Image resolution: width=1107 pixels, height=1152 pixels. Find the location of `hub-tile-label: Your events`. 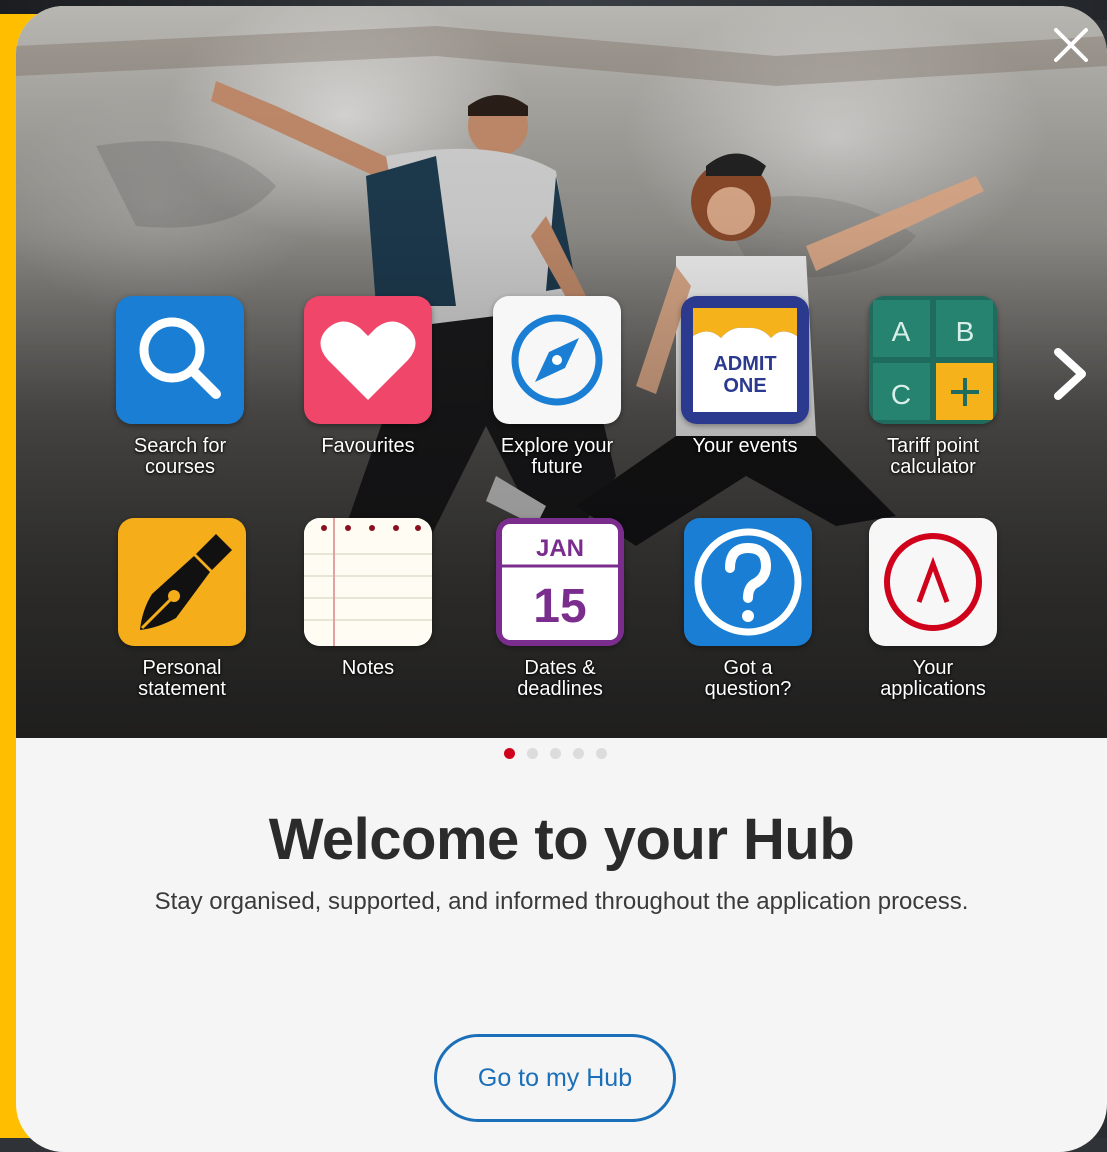

hub-tile-label: Your events is located at coordinates (745, 446).